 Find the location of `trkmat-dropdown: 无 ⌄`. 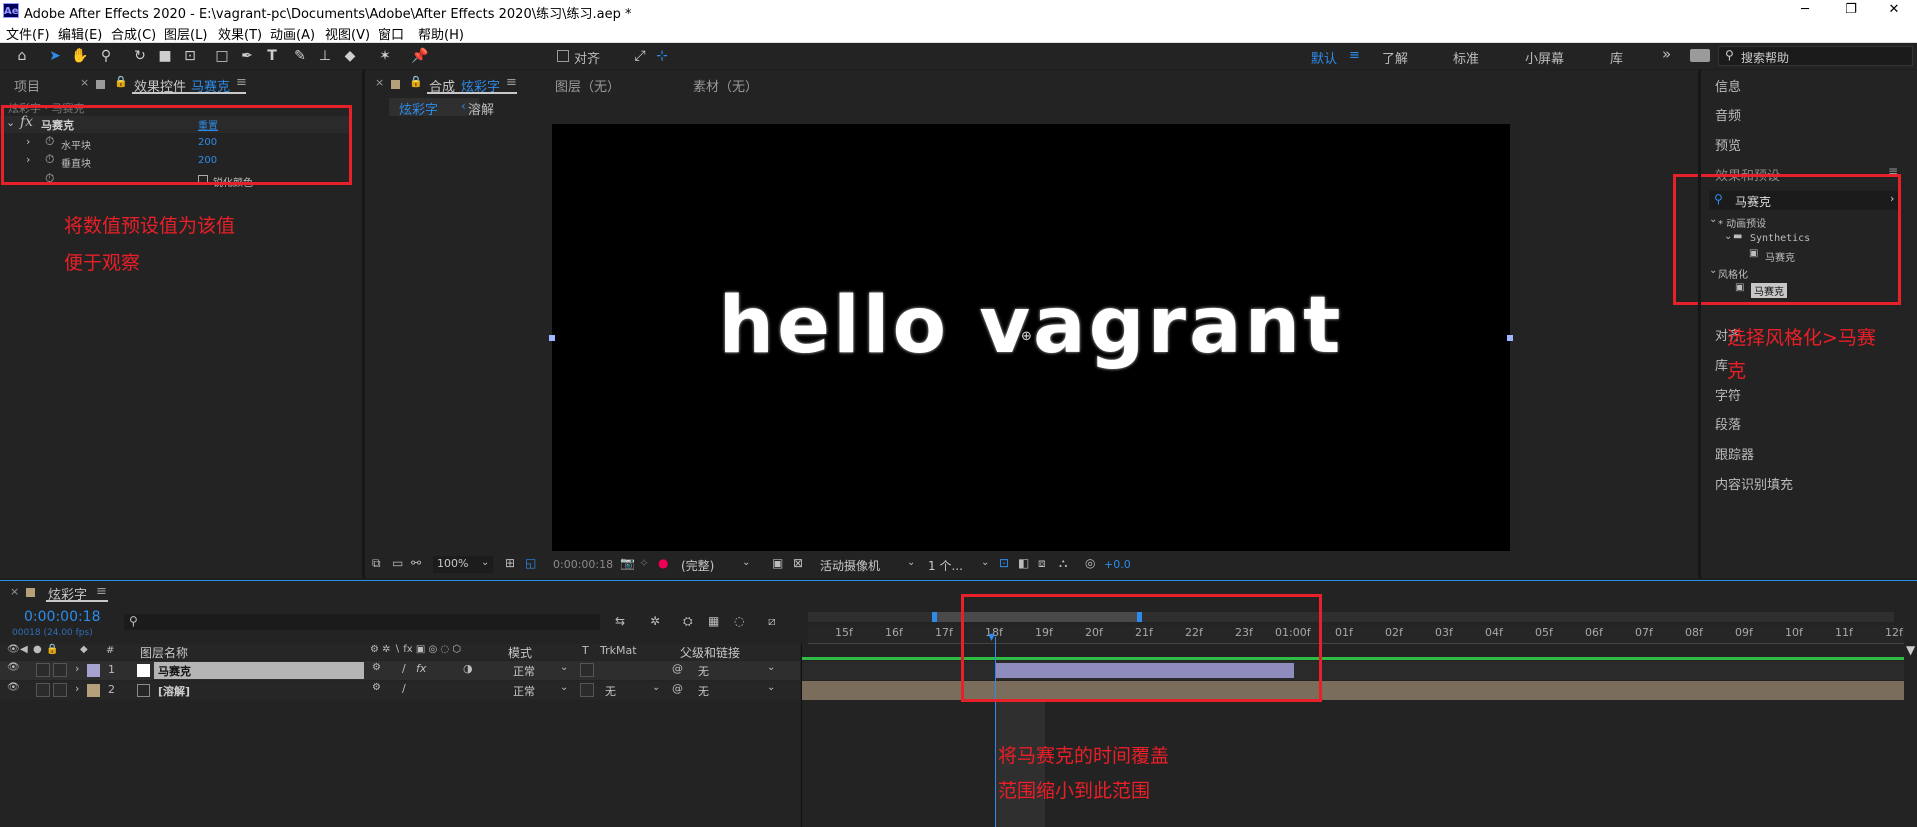

trkmat-dropdown: 无 ⌄ is located at coordinates (632, 690).